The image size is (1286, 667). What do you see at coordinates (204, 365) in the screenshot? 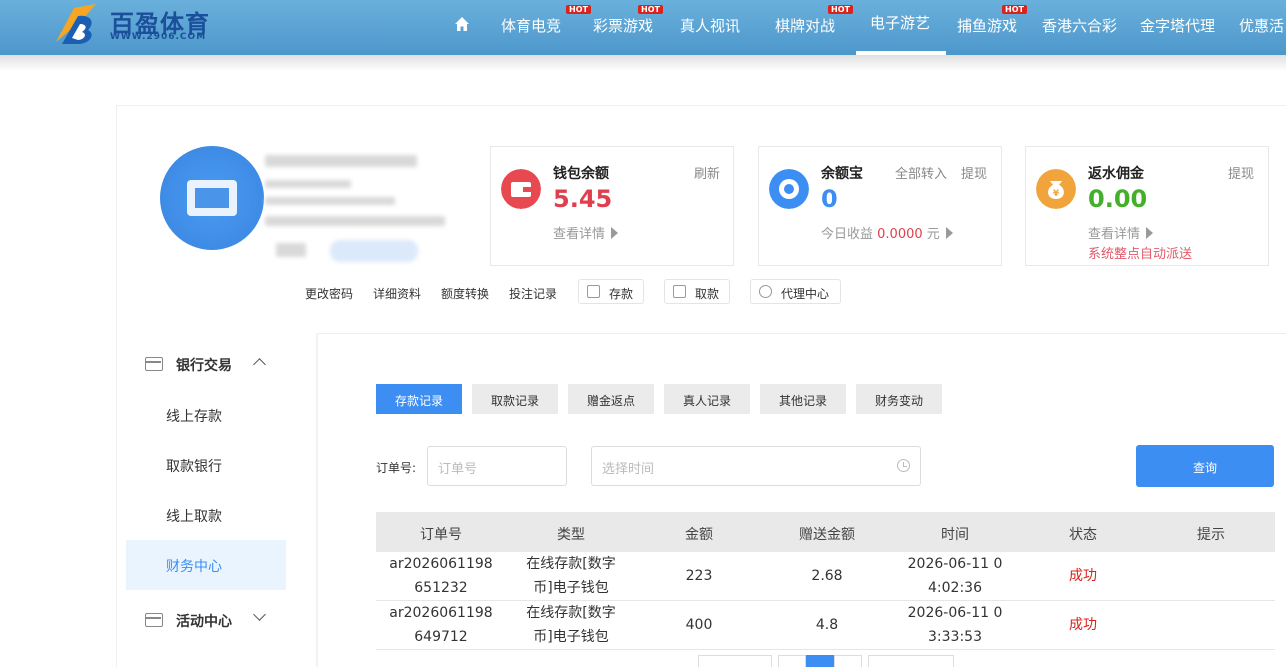
I see `sidebar-group-bank: 银行交易` at bounding box center [204, 365].